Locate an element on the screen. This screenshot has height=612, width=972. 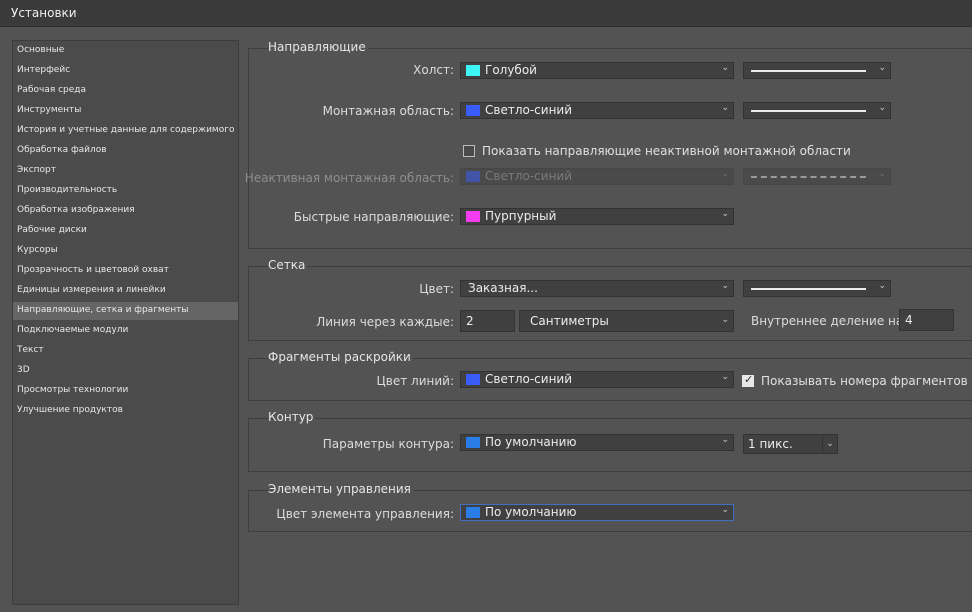
control-color-label: Цвет элемента управления: is located at coordinates (365, 514).